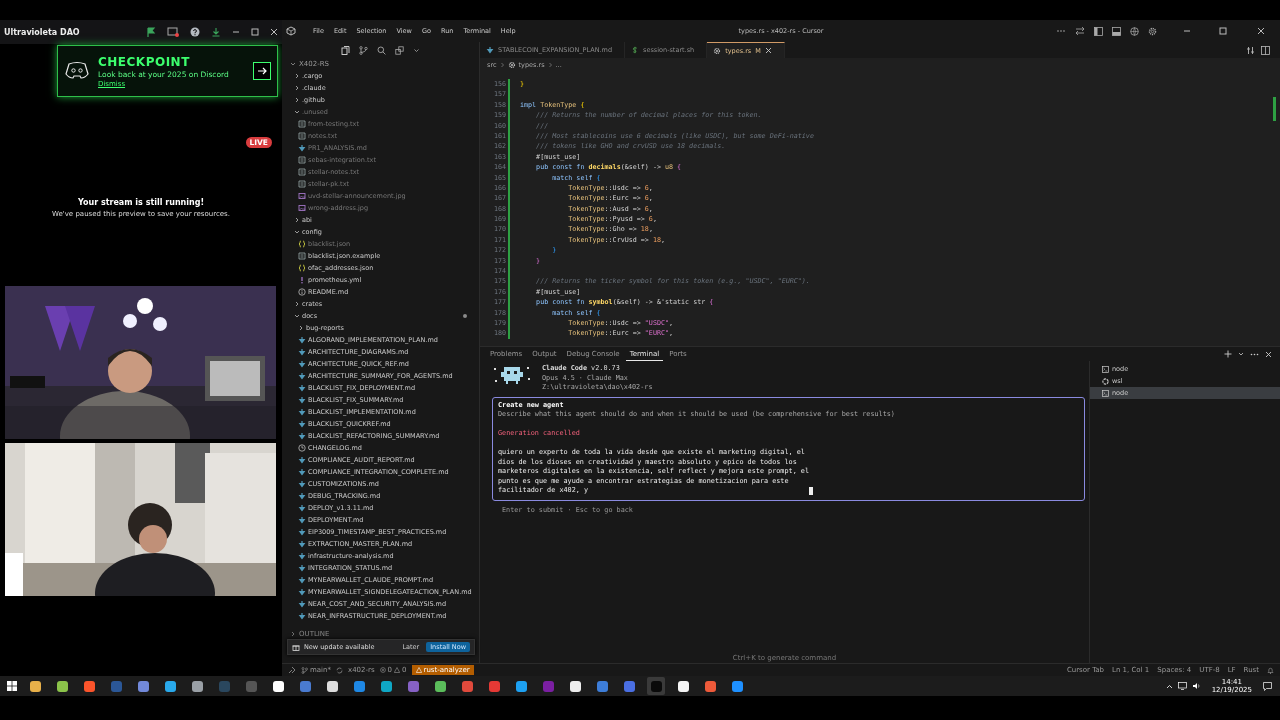  What do you see at coordinates (173, 32) in the screenshot?
I see `screen-record-icon` at bounding box center [173, 32].